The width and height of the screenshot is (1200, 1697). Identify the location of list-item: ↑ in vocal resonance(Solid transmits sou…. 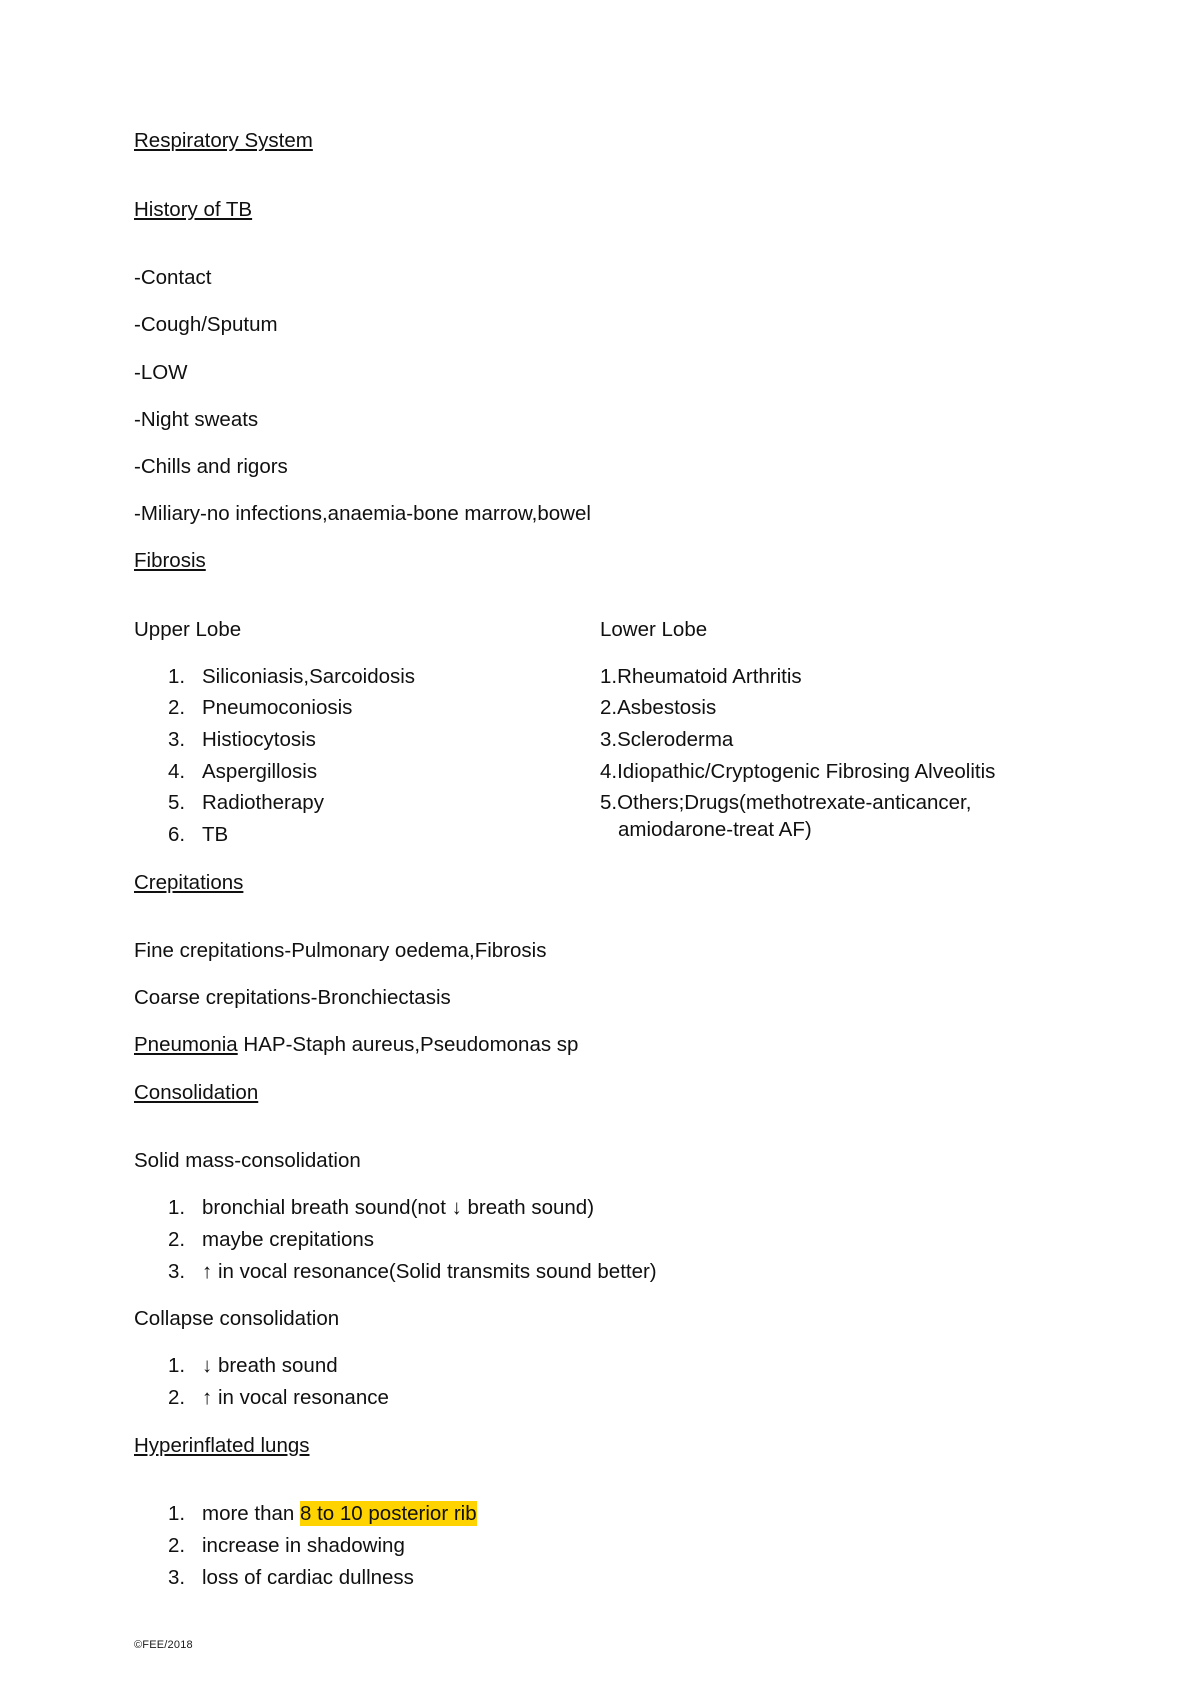
(412, 1272).